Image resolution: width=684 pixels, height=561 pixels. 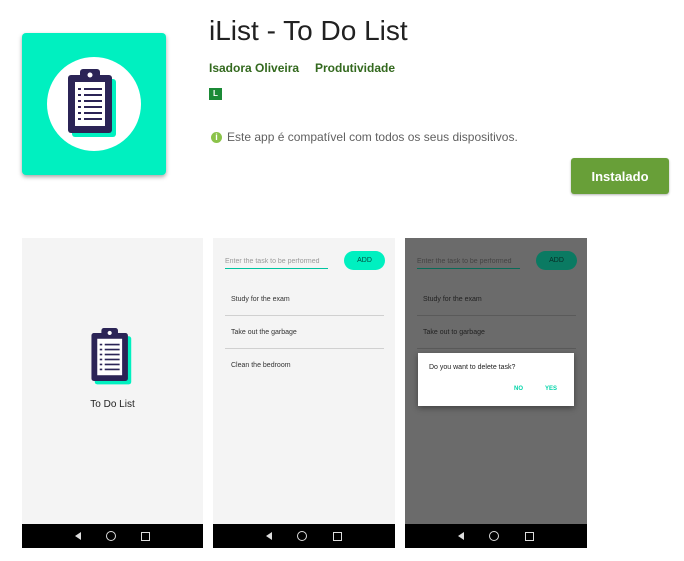 What do you see at coordinates (496, 379) in the screenshot?
I see `delete-dialog: Do you want to delete task? NO YES` at bounding box center [496, 379].